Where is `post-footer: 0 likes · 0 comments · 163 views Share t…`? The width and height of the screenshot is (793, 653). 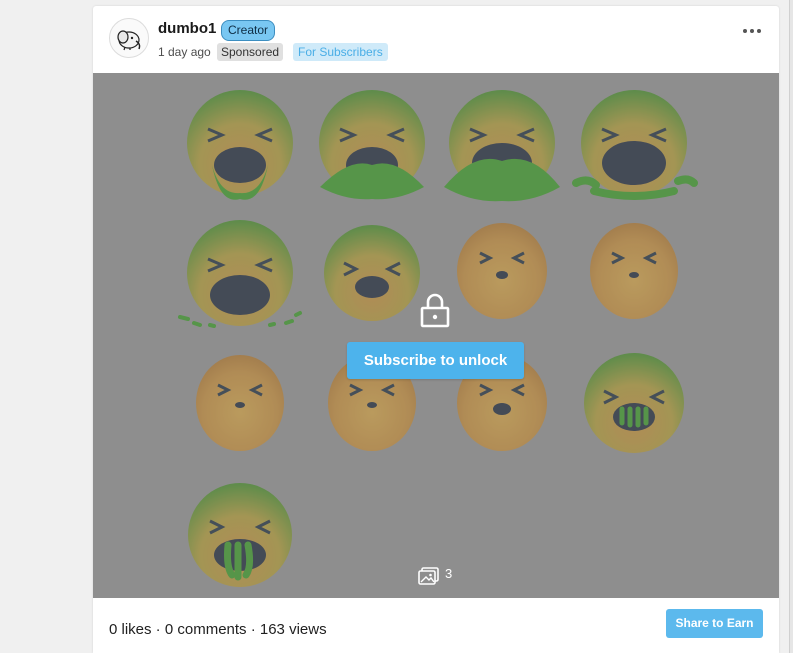 post-footer: 0 likes · 0 comments · 163 views Share t… is located at coordinates (436, 625).